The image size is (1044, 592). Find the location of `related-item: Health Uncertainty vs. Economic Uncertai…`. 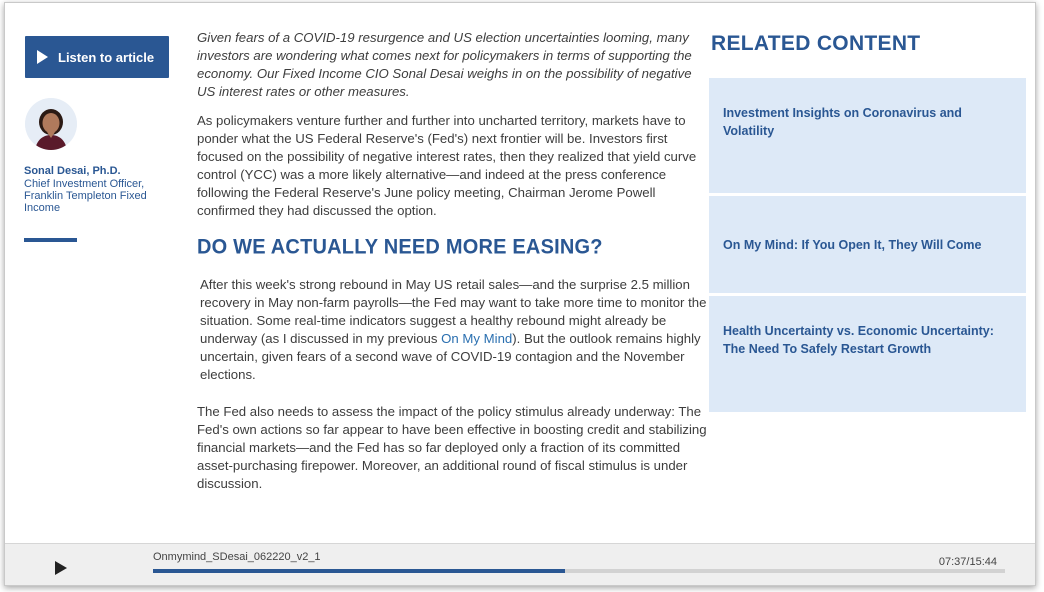

related-item: Health Uncertainty vs. Economic Uncertai… is located at coordinates (867, 354).